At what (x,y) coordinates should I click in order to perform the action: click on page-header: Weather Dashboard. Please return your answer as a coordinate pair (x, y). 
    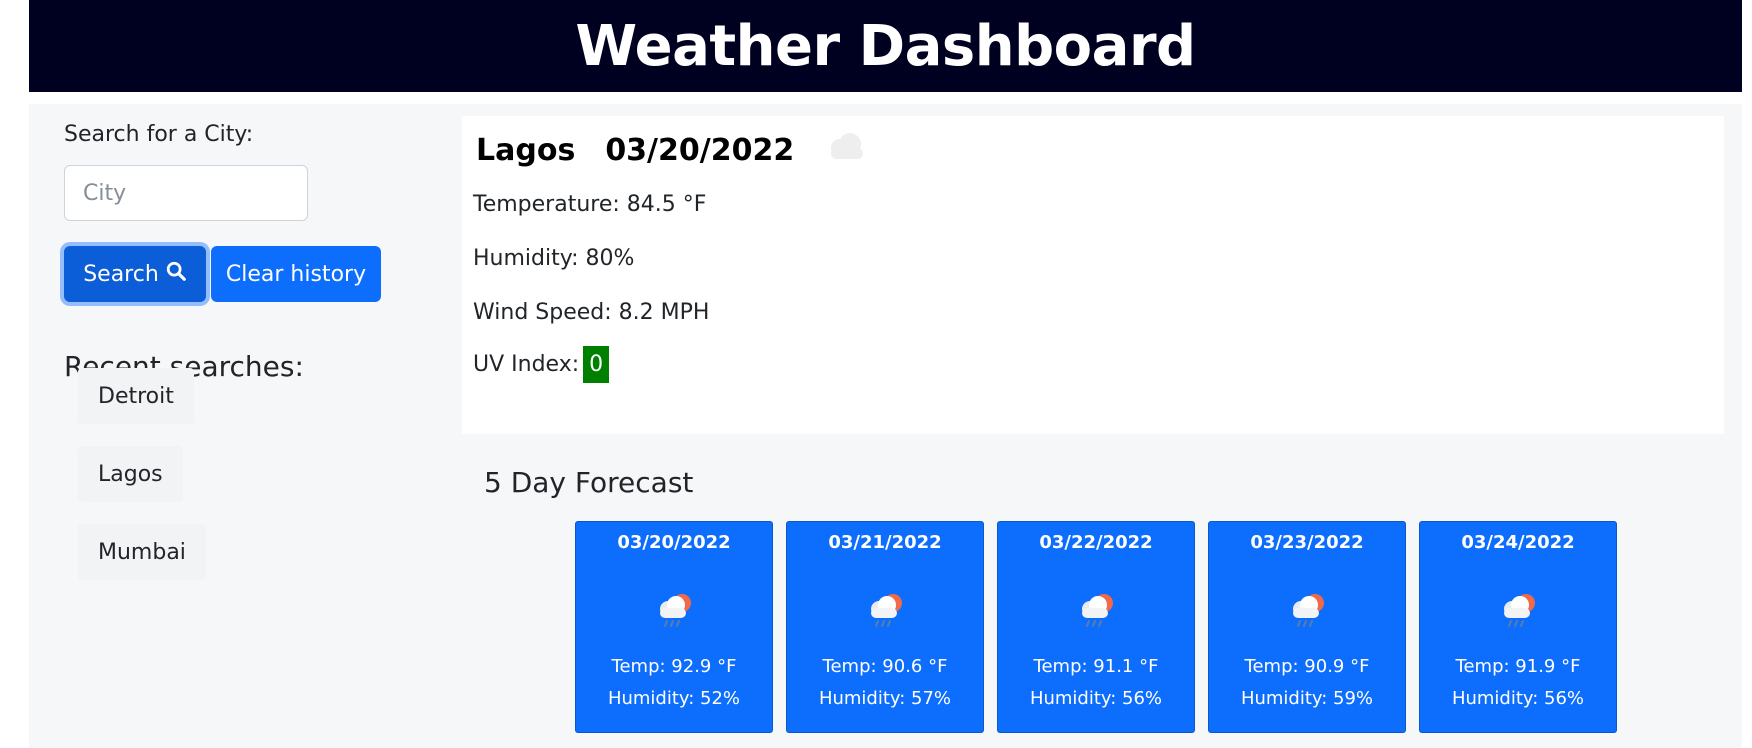
    Looking at the image, I should click on (885, 46).